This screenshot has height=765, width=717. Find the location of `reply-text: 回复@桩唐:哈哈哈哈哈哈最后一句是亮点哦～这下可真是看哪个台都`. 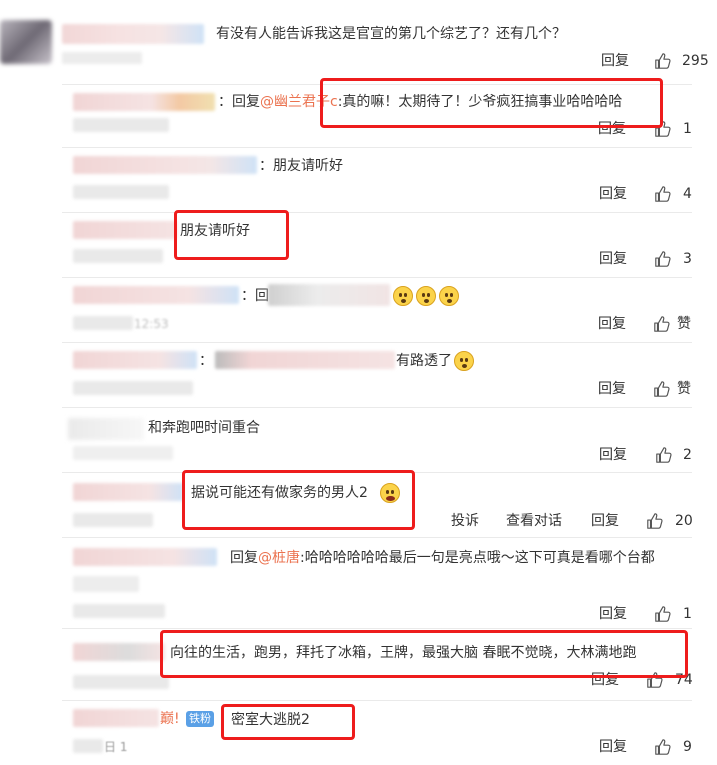

reply-text: 回复@桩唐:哈哈哈哈哈哈最后一句是亮点哦～这下可真是看哪个台都 is located at coordinates (442, 558).